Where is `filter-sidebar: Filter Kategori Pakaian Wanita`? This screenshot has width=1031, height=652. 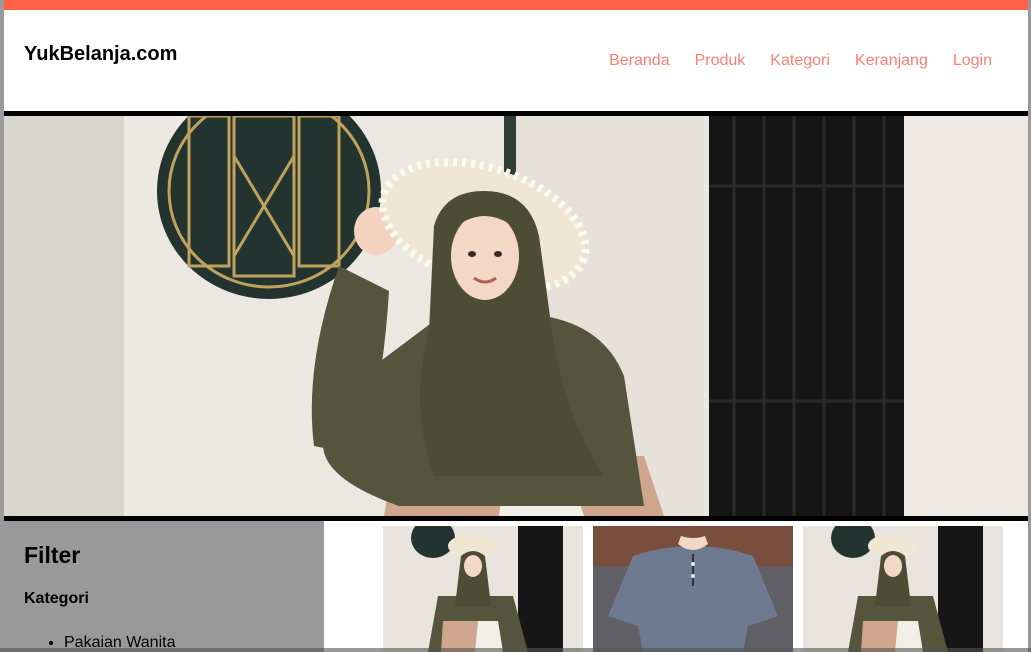 filter-sidebar: Filter Kategori Pakaian Wanita is located at coordinates (164, 586).